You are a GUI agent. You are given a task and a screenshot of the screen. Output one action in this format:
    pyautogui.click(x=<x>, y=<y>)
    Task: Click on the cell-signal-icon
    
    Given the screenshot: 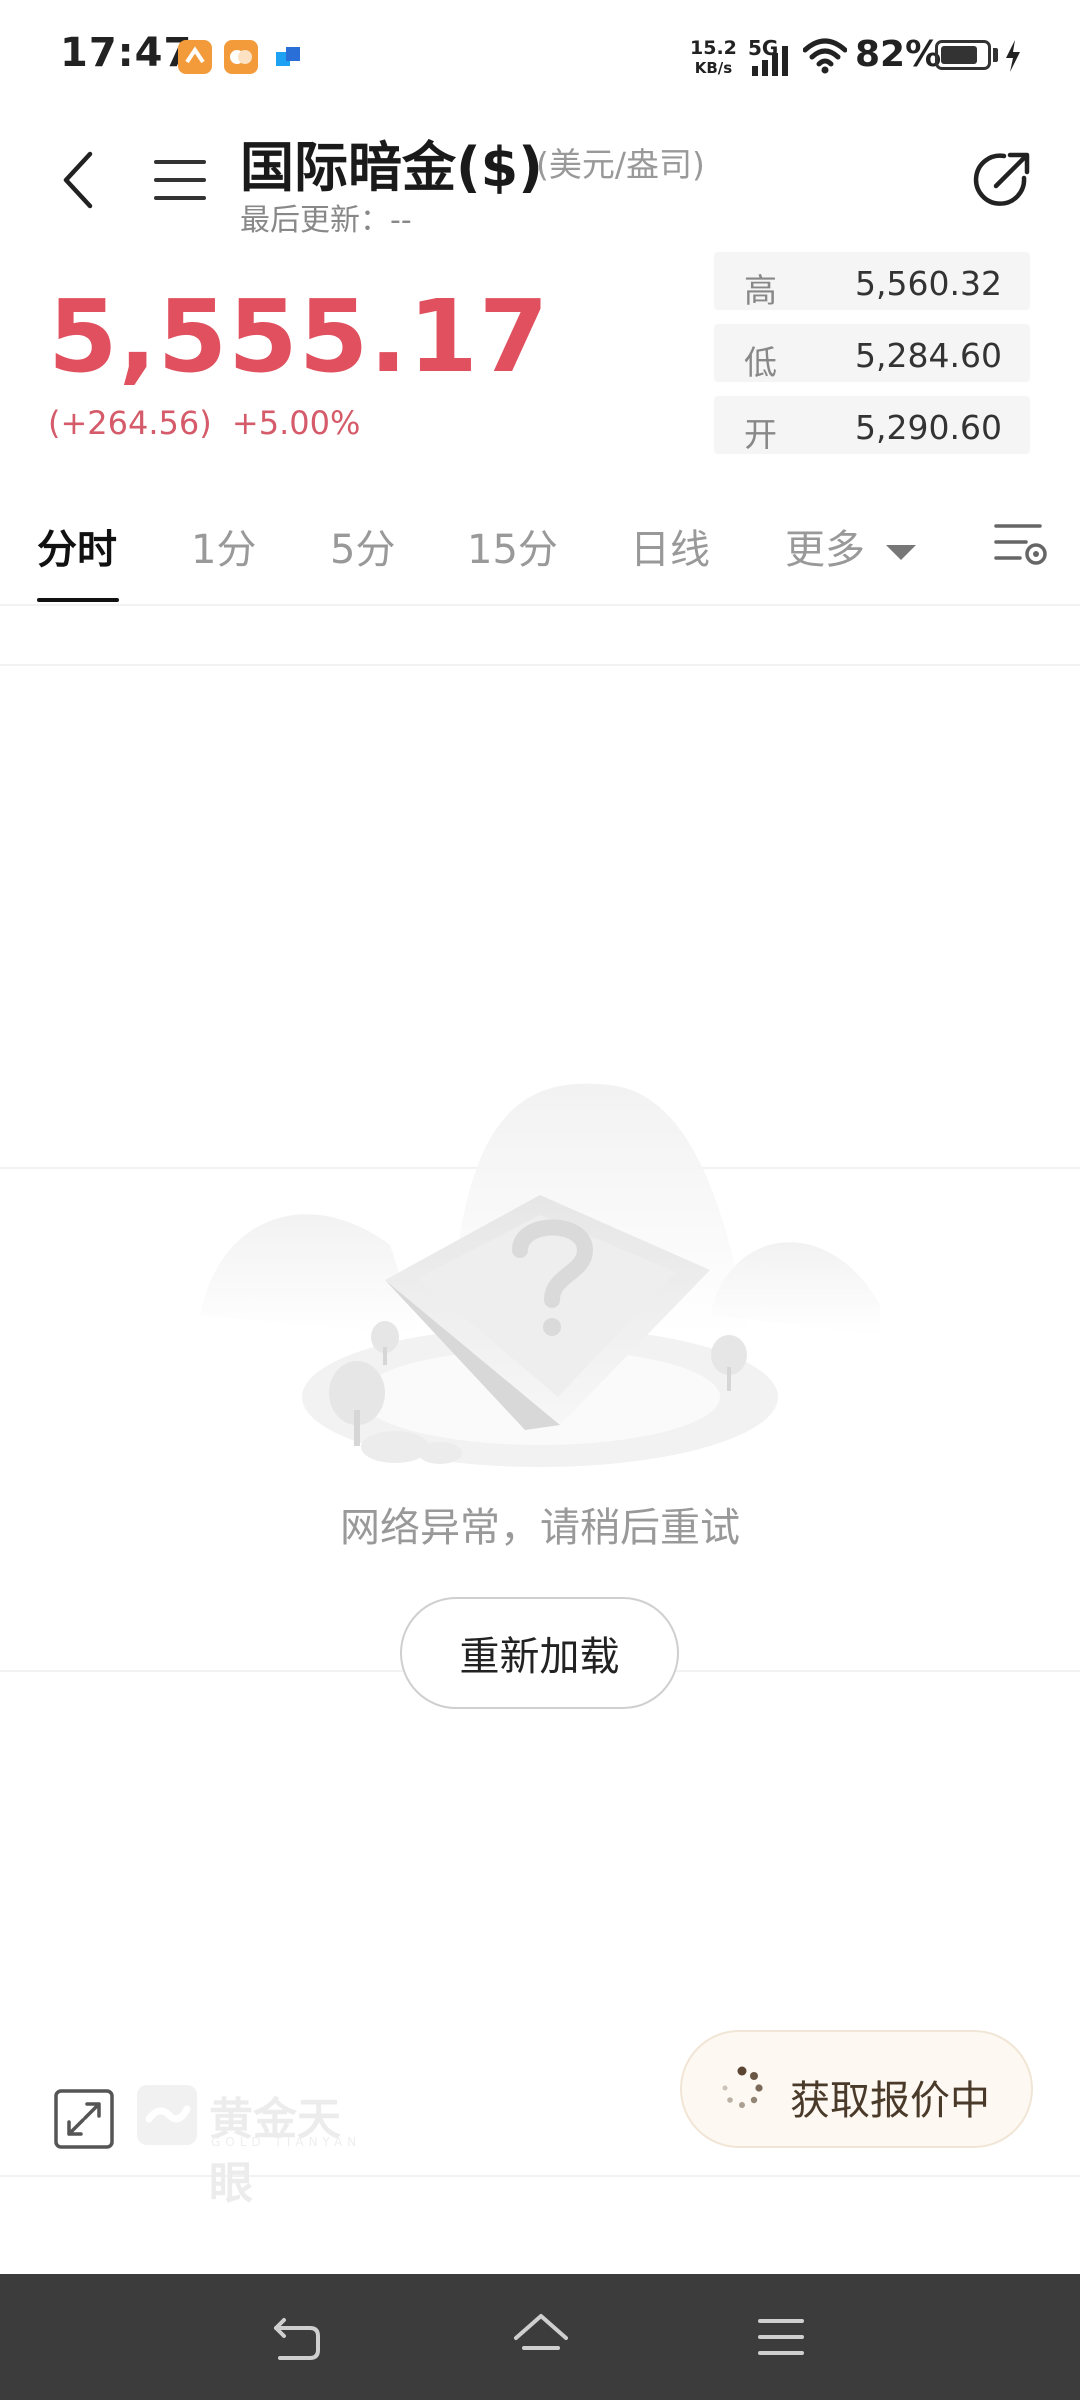 What is the action you would take?
    pyautogui.click(x=773, y=63)
    